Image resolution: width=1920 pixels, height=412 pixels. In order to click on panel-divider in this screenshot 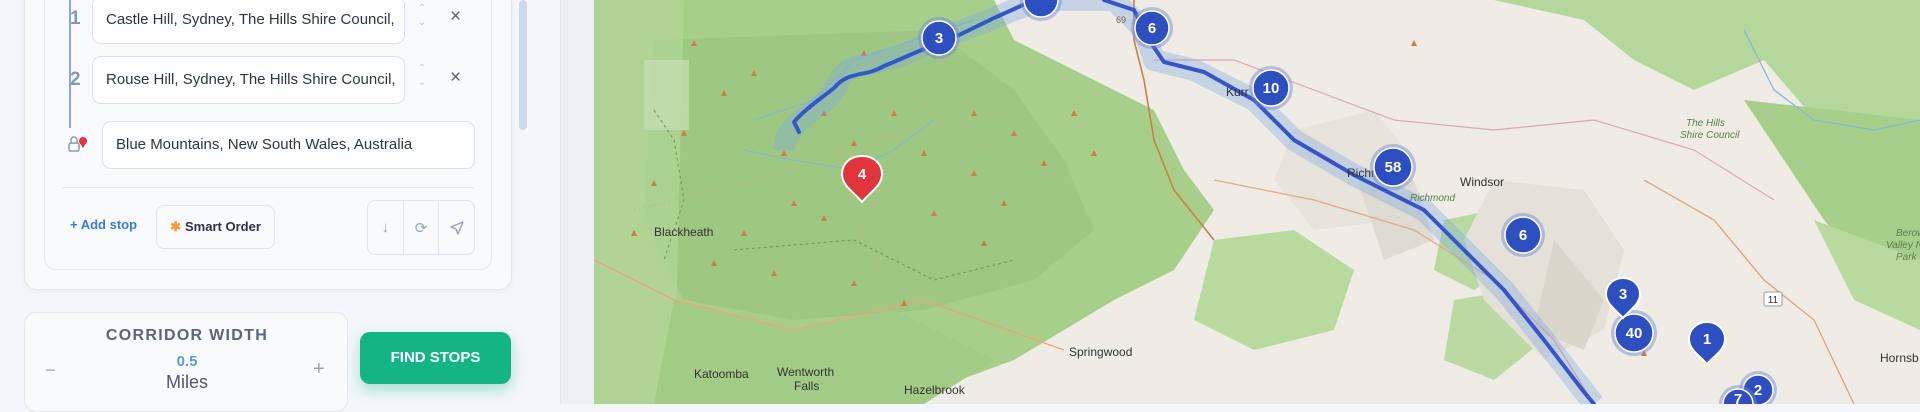, I will do `click(577, 202)`.